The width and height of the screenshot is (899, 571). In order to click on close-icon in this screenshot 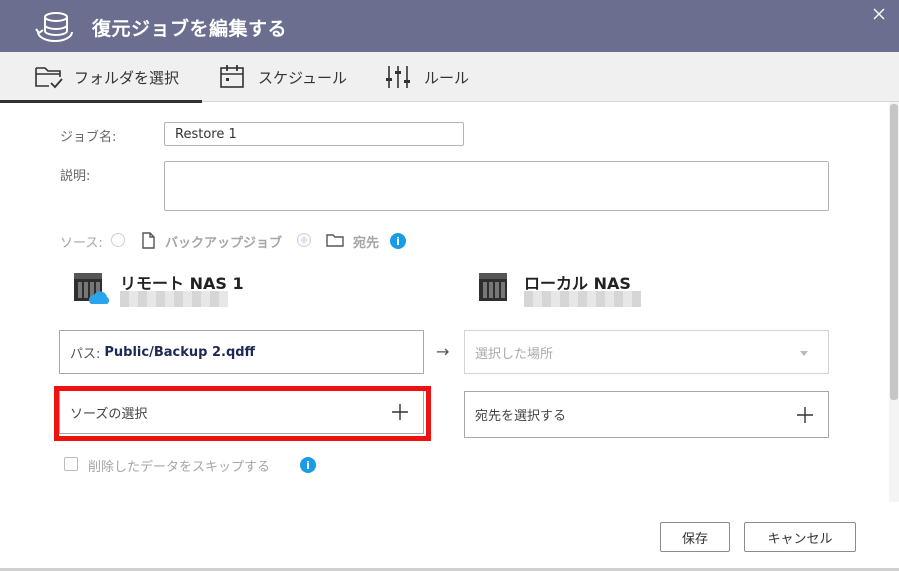, I will do `click(879, 14)`.